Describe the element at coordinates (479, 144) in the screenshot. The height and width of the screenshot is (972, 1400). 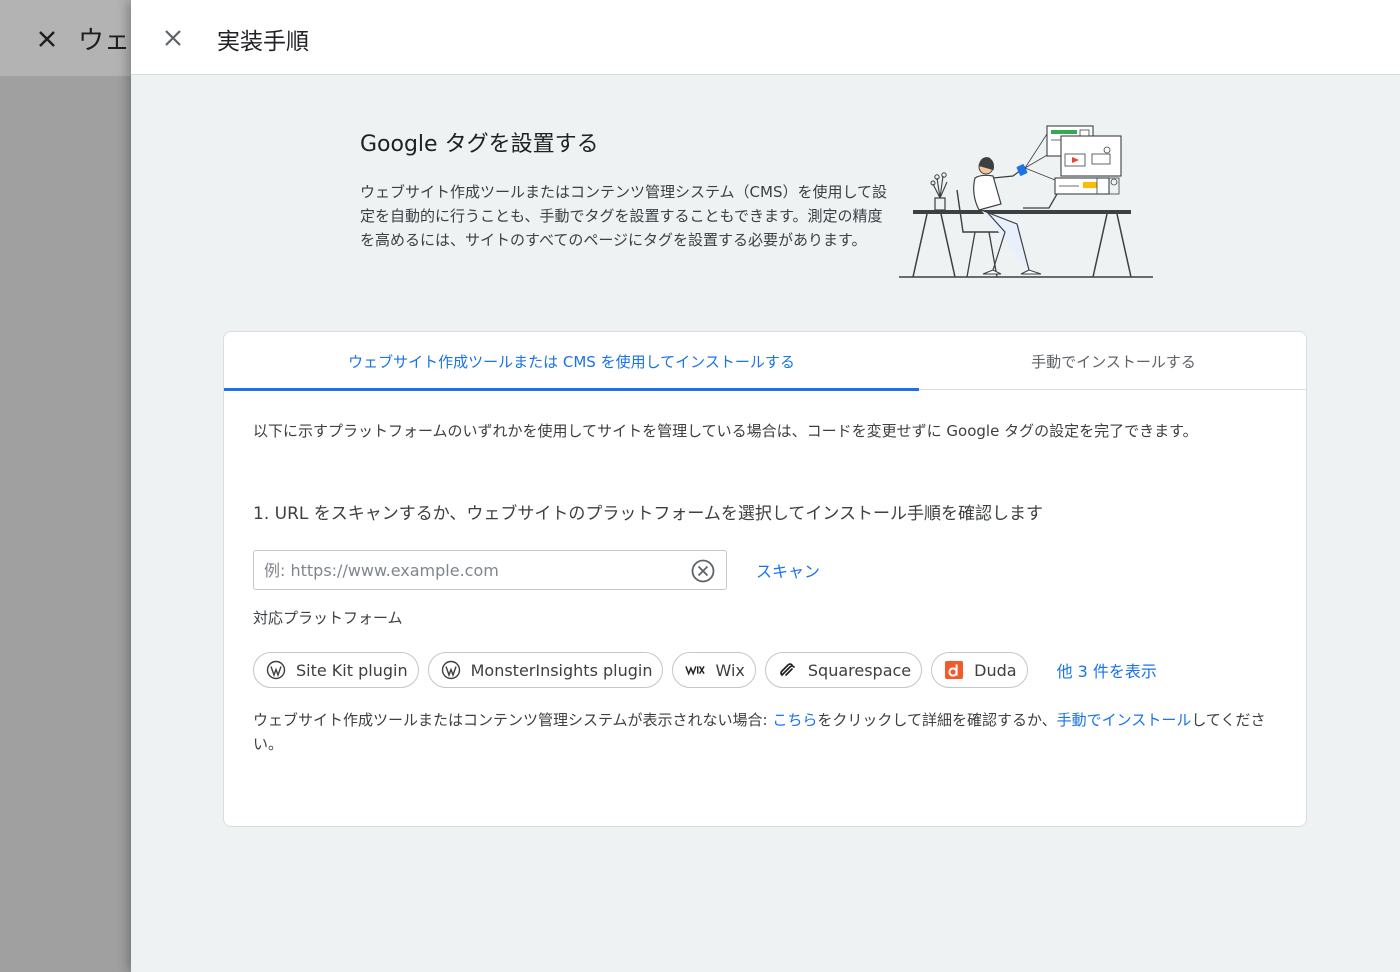
I see `intro-heading: Google タグを設置する` at that location.